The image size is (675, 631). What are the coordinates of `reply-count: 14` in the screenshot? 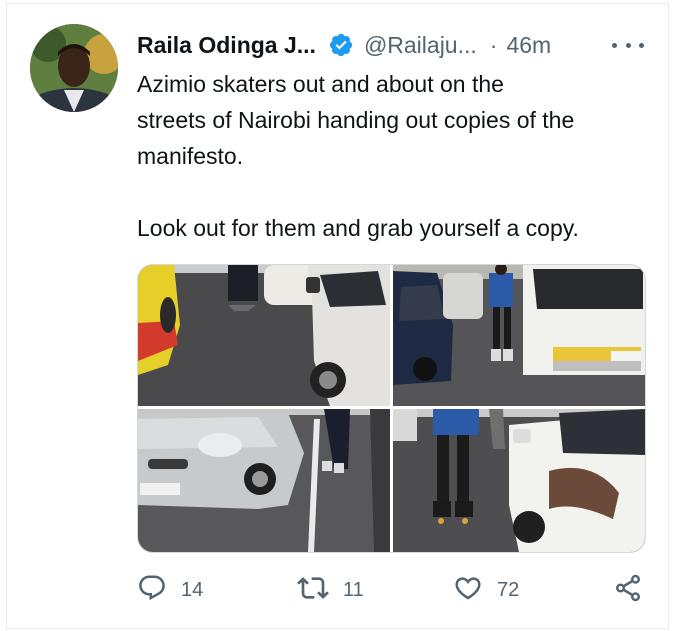 It's located at (192, 589).